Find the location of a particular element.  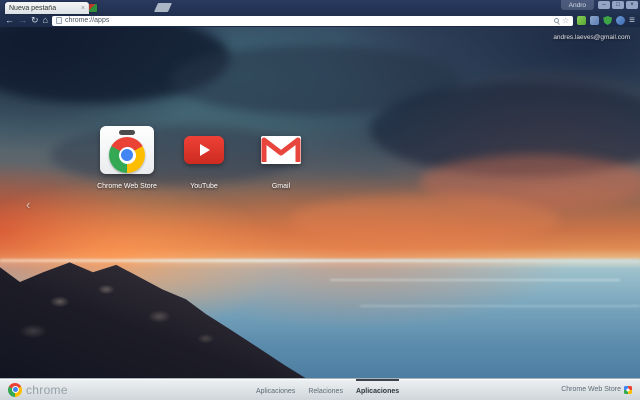

app-label: Gmail is located at coordinates (281, 186).